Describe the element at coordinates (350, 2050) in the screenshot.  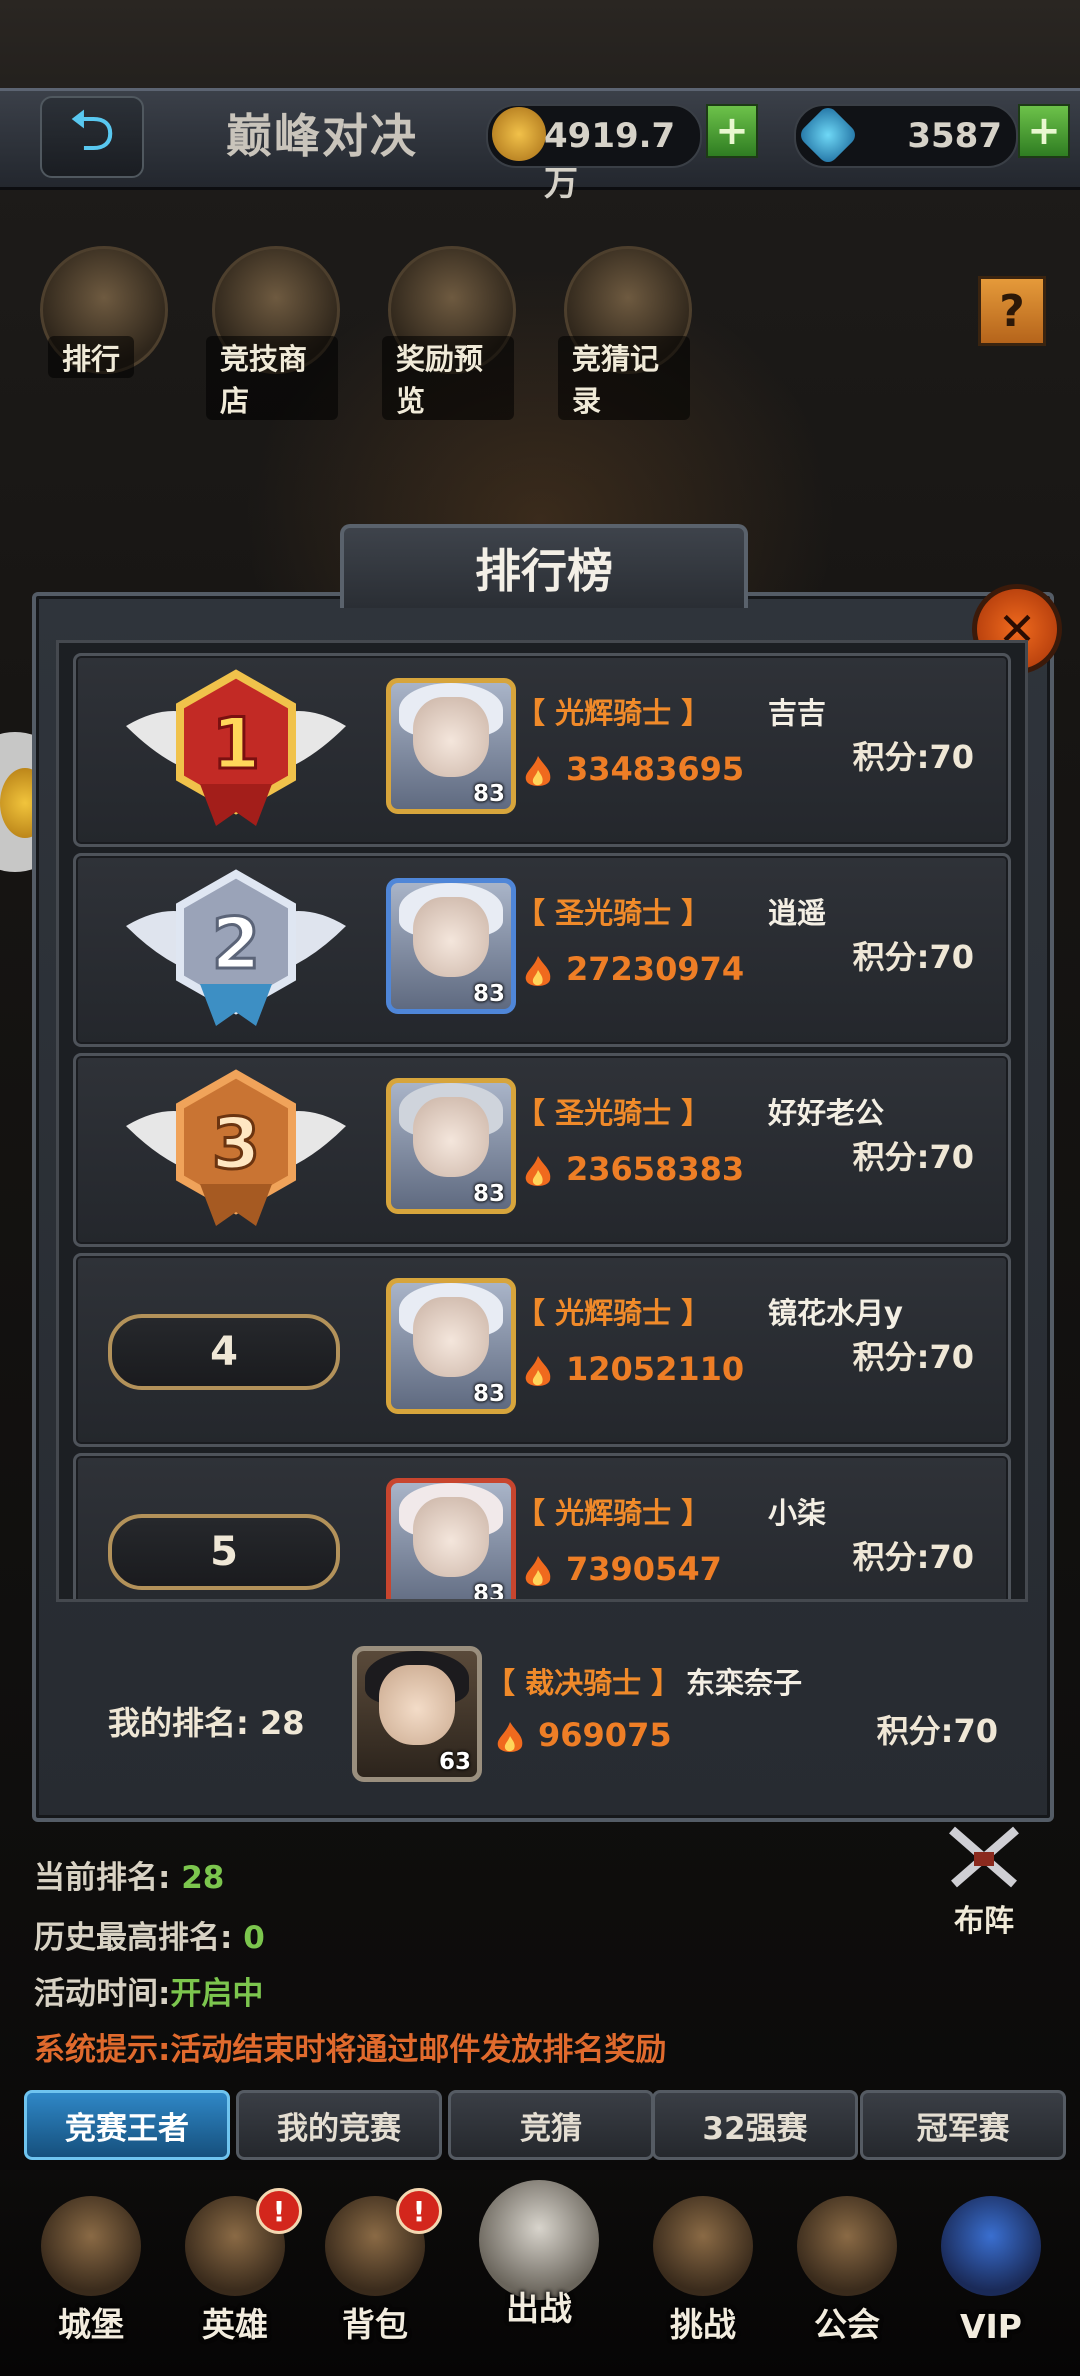
I see `system-notice: 系统提示:活动结束时将通过邮件发放排名奖励` at that location.